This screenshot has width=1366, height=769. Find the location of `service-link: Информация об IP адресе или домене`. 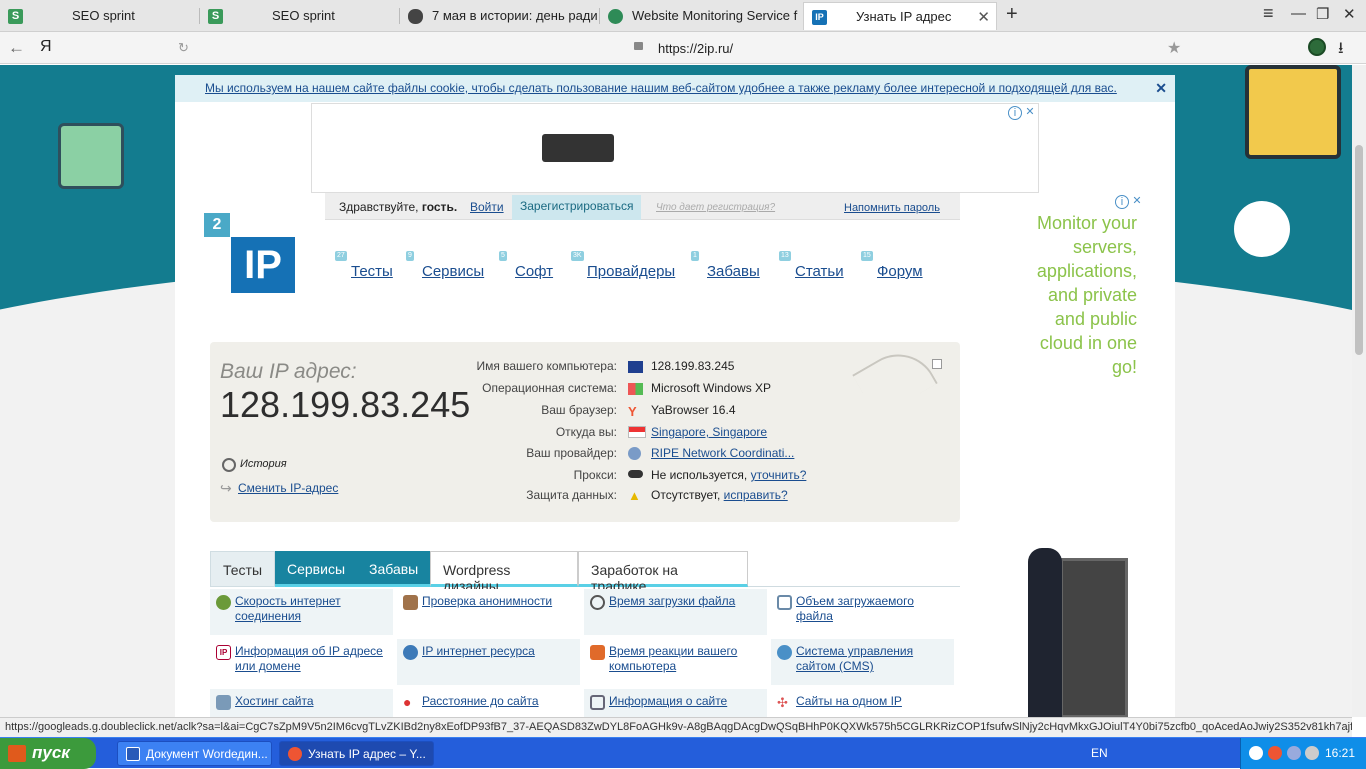

service-link: Информация об IP адресе или домене is located at coordinates (309, 658).